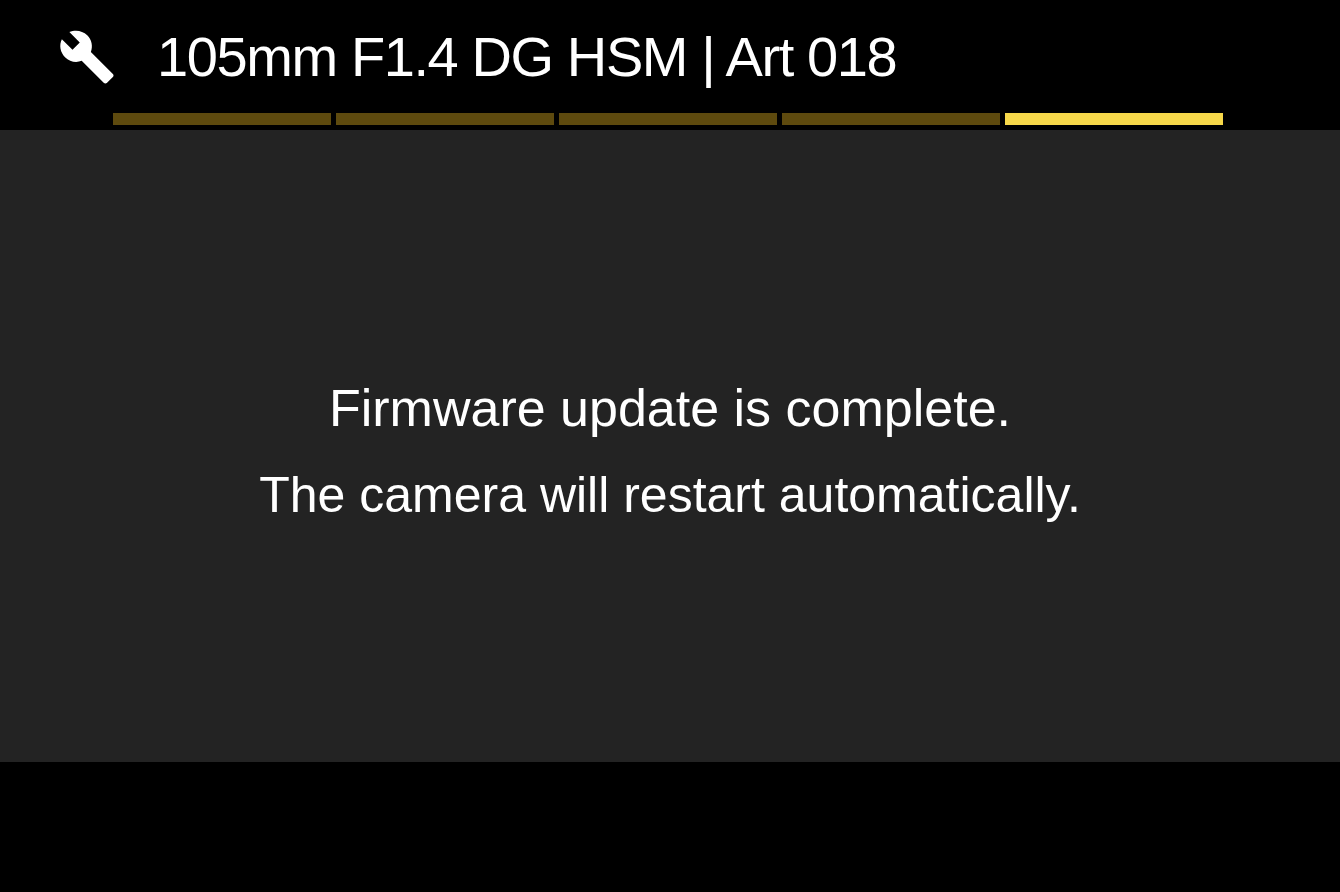 This screenshot has width=1340, height=892. What do you see at coordinates (670, 495) in the screenshot?
I see `message-text: The camera will restart automatically.` at bounding box center [670, 495].